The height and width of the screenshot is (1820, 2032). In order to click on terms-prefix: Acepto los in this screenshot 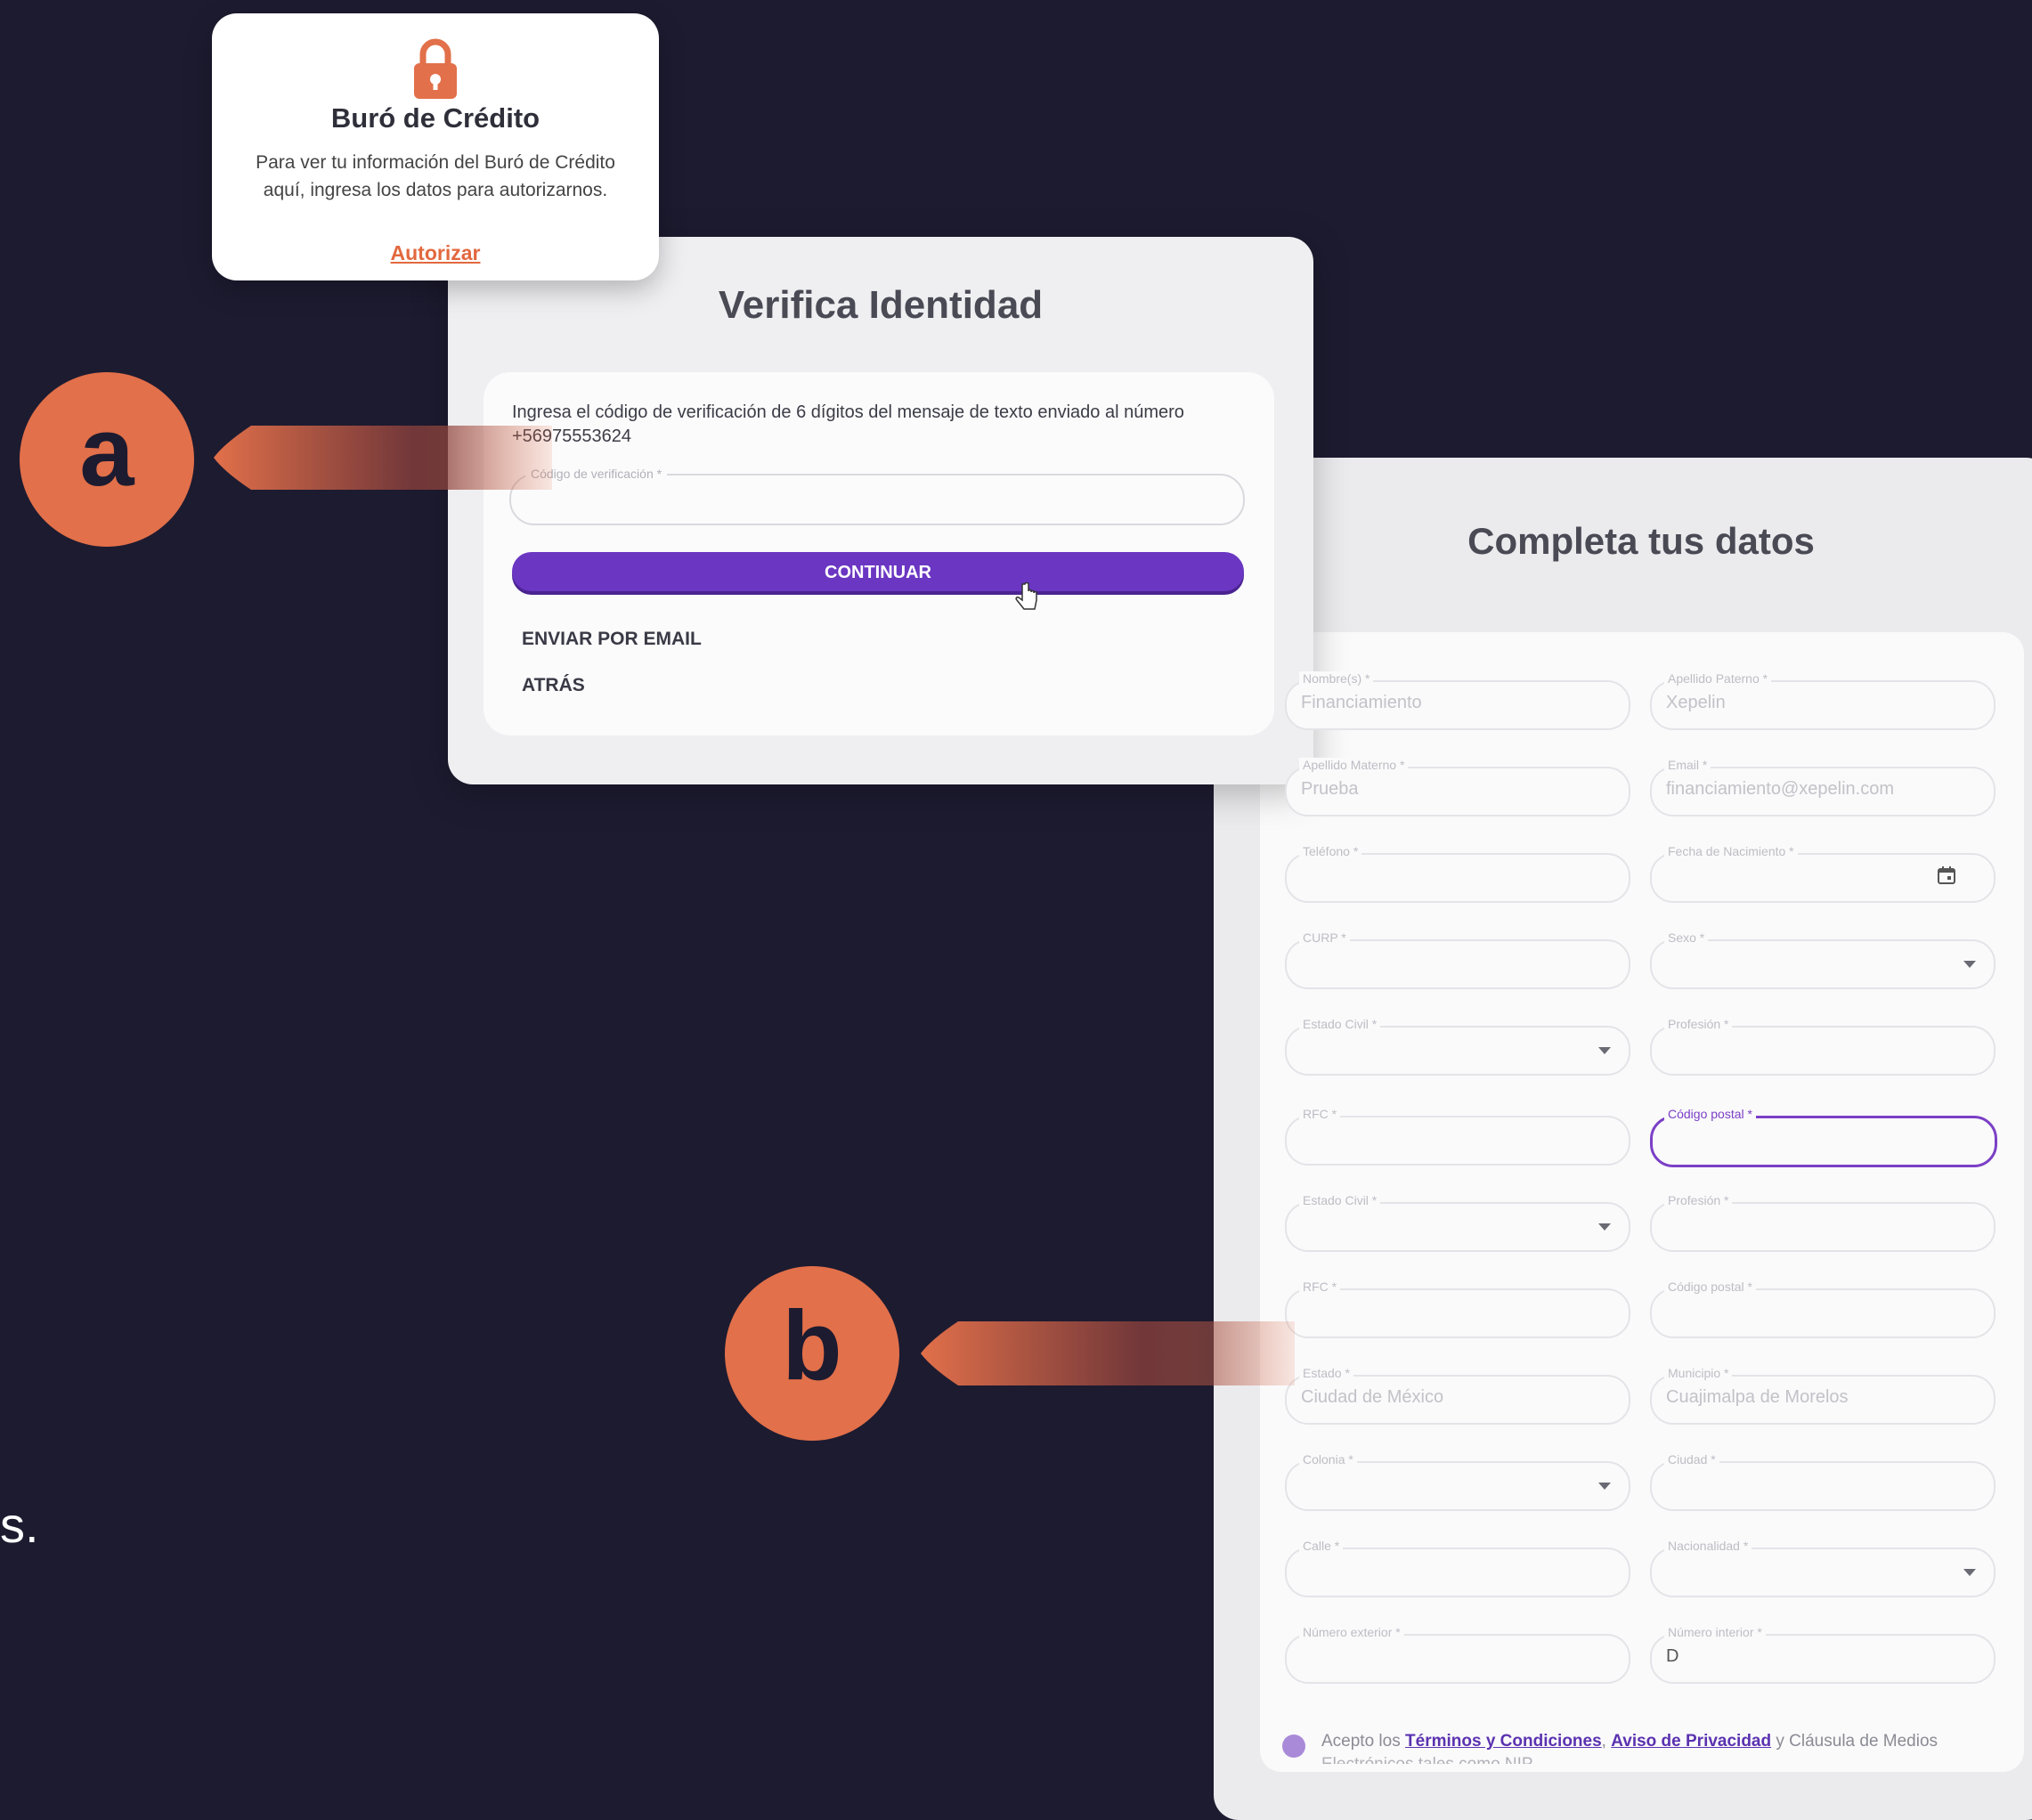, I will do `click(1361, 1741)`.